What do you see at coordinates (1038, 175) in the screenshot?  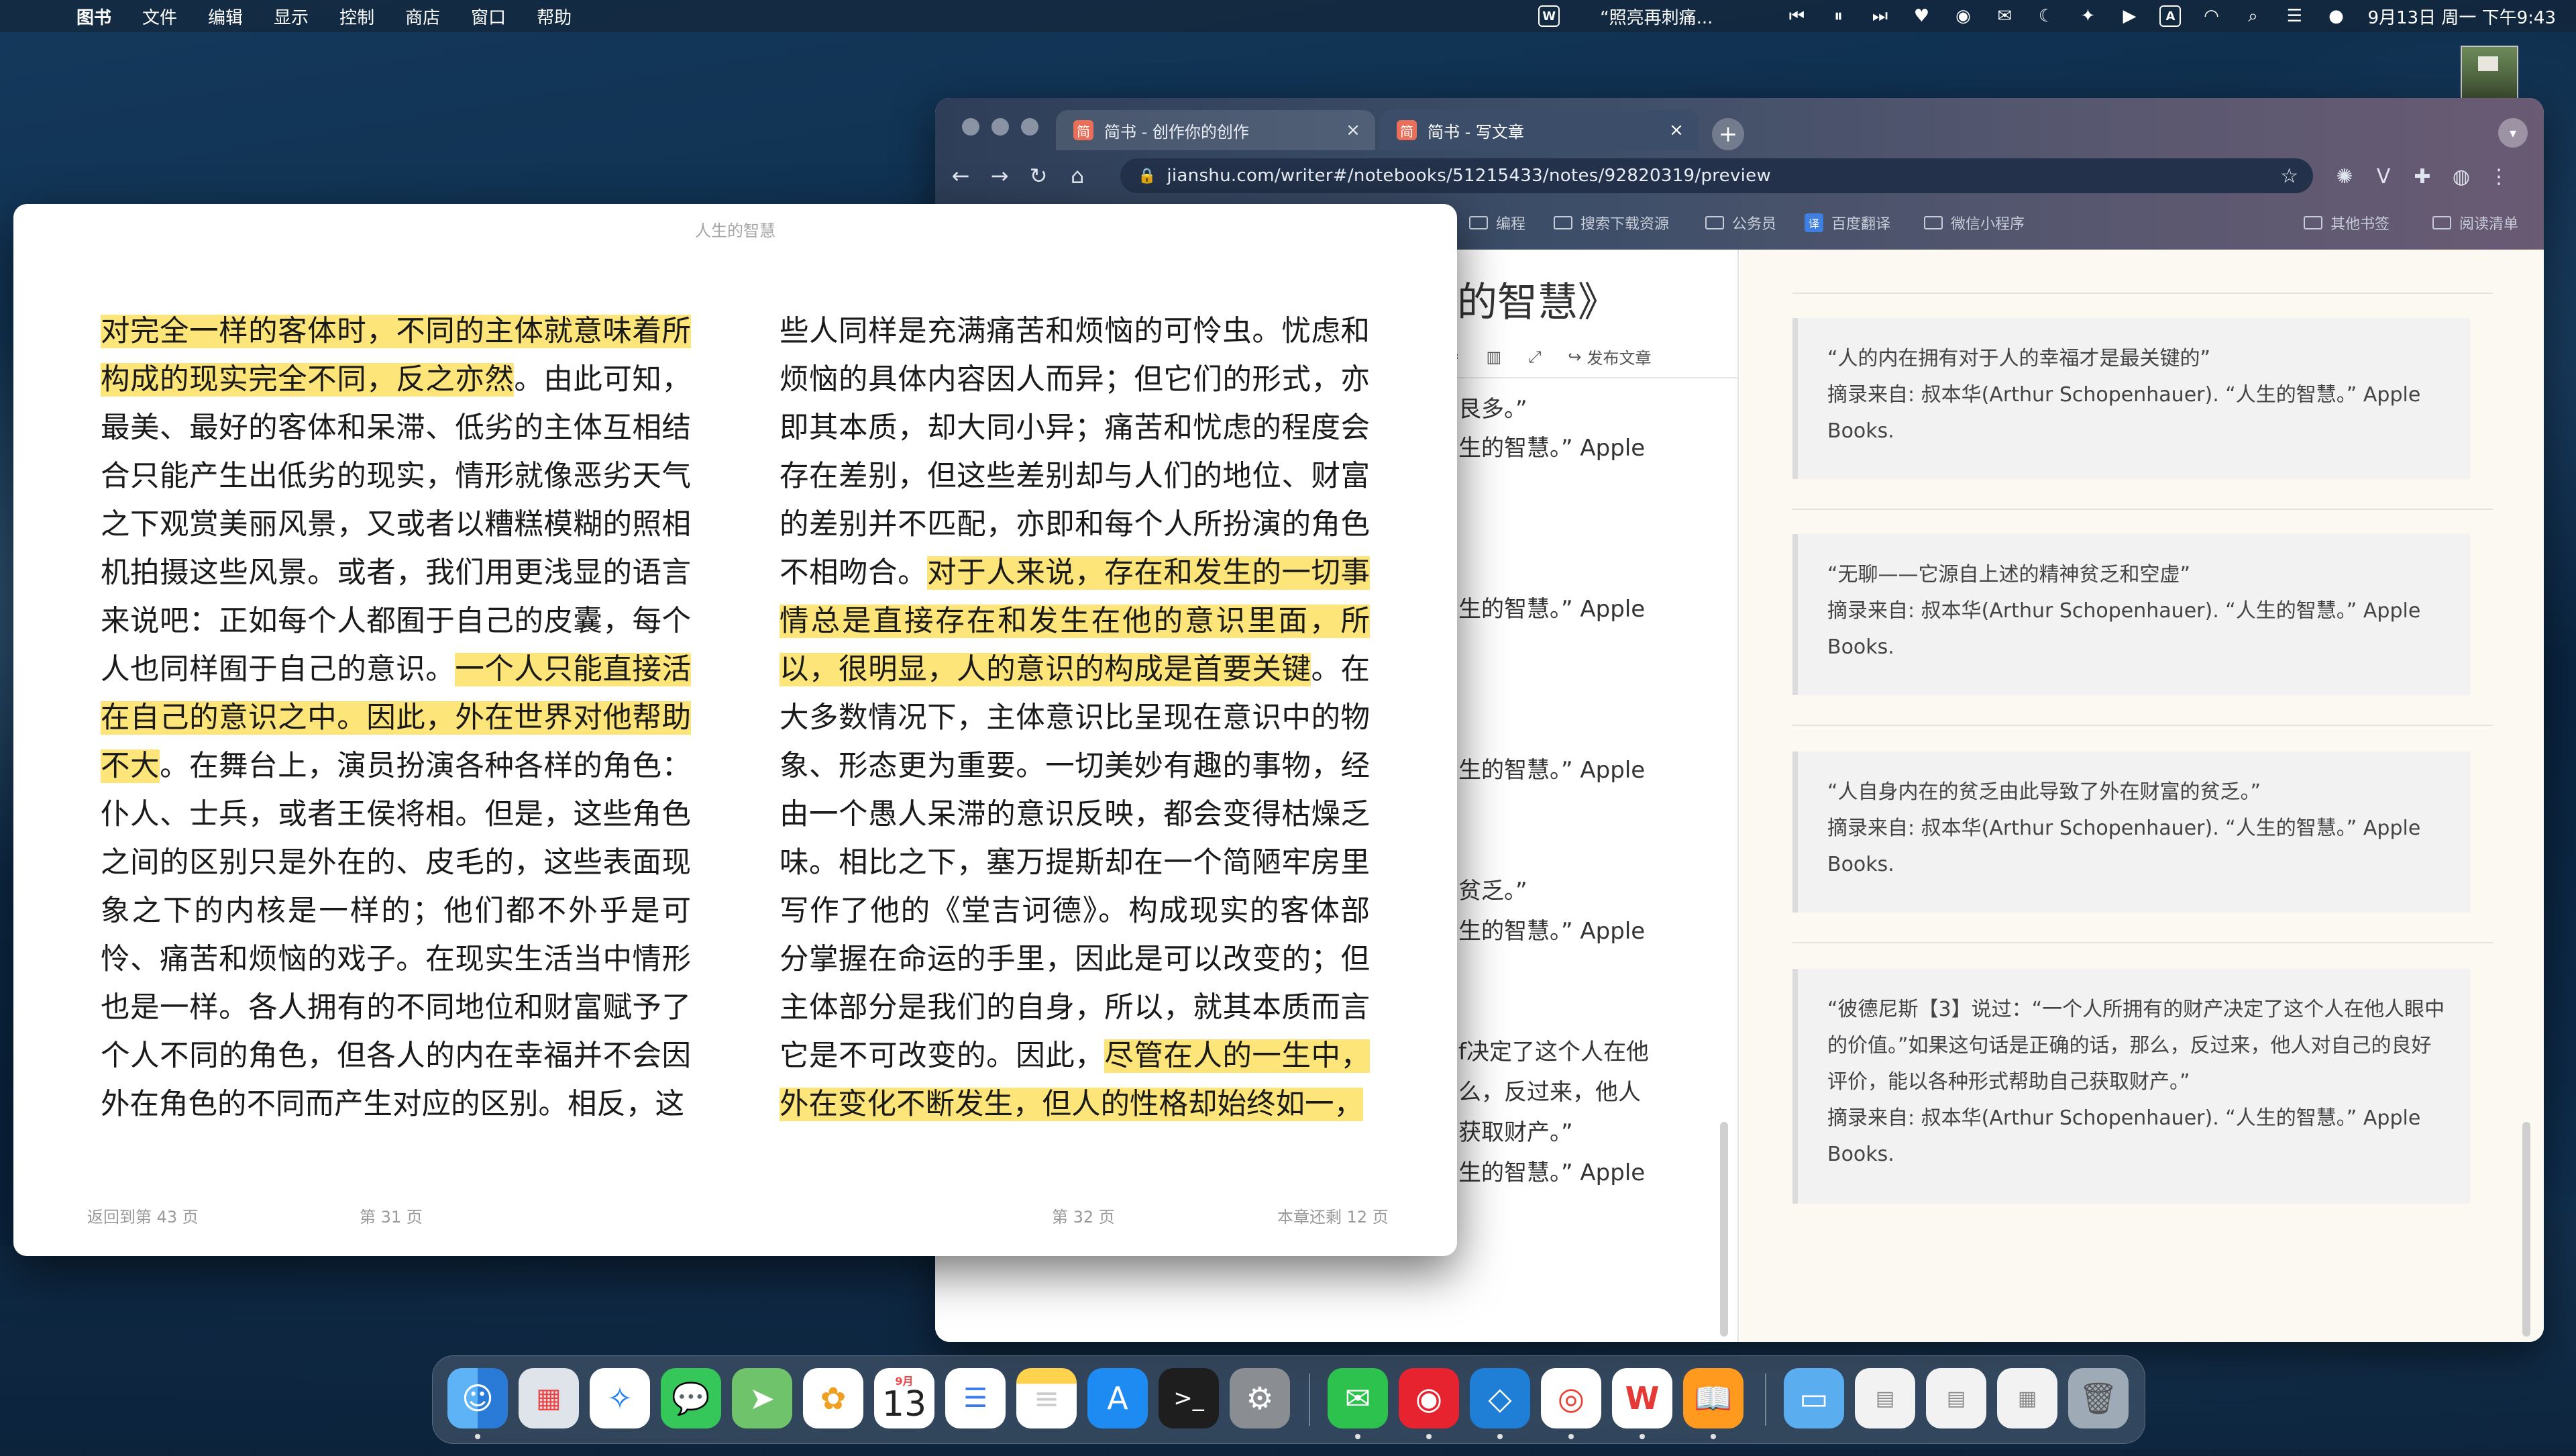 I see `reload-icon: ↻` at bounding box center [1038, 175].